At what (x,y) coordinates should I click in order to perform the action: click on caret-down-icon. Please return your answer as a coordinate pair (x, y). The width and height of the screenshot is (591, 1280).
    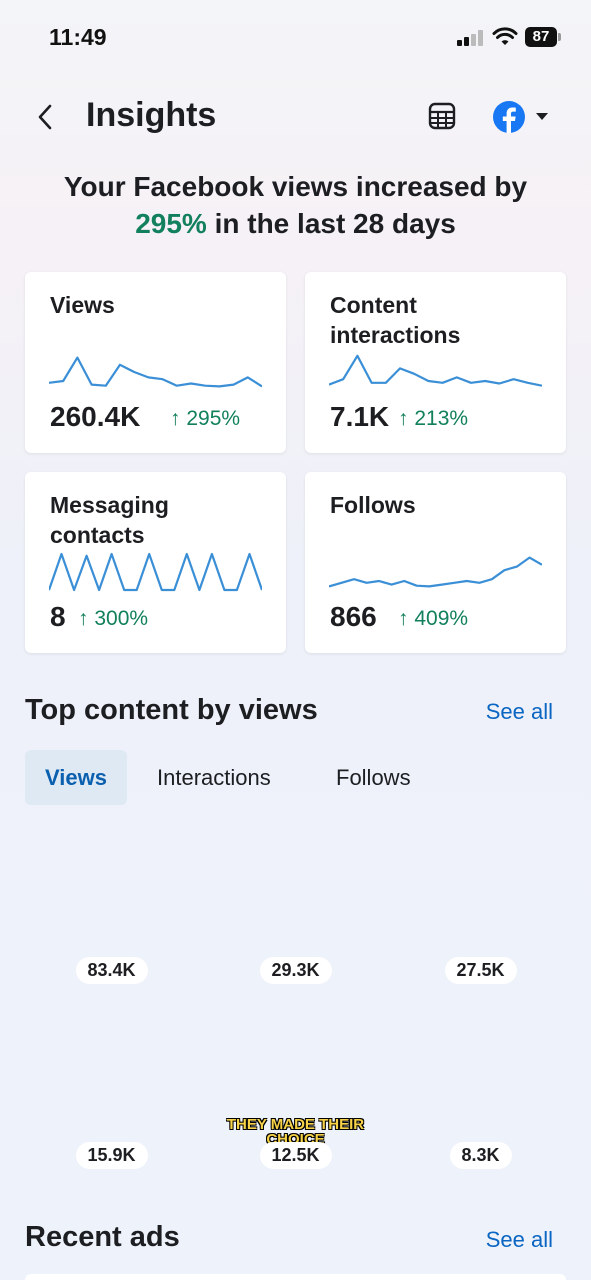
    Looking at the image, I should click on (542, 116).